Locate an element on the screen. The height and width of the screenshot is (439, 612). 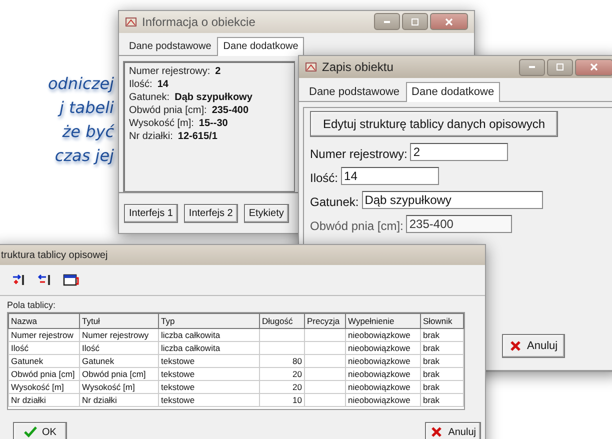
column-header: Tytuł is located at coordinates (119, 321).